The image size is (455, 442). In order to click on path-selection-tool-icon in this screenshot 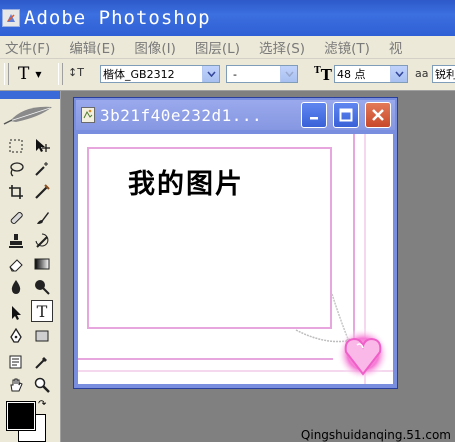, I will do `click(16, 313)`.